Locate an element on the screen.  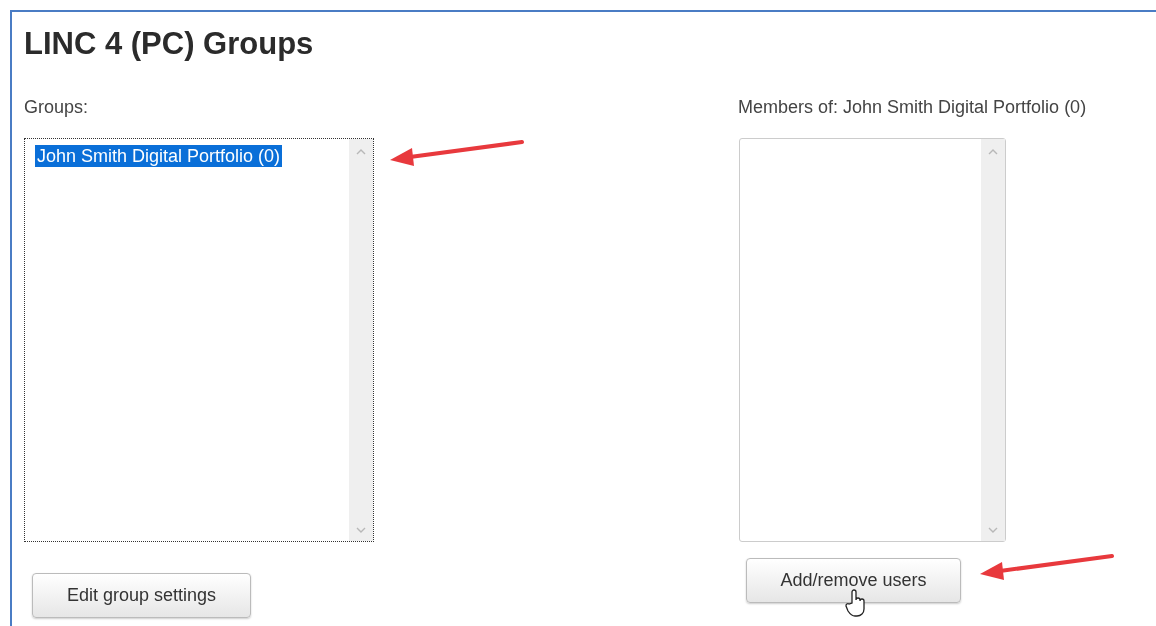
members-label: Members of: John Smith Digital Portfolio (0) is located at coordinates (913, 108).